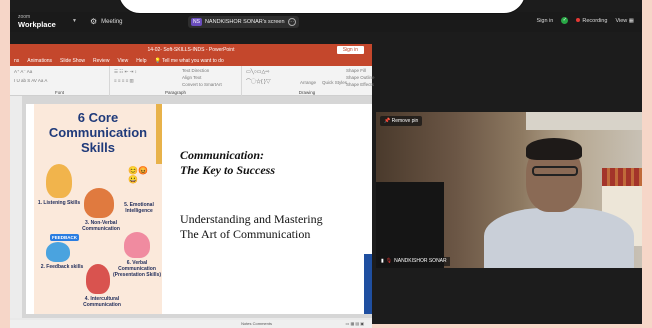 The height and width of the screenshot is (328, 652). I want to click on security-shield-icon: ✓, so click(565, 20).